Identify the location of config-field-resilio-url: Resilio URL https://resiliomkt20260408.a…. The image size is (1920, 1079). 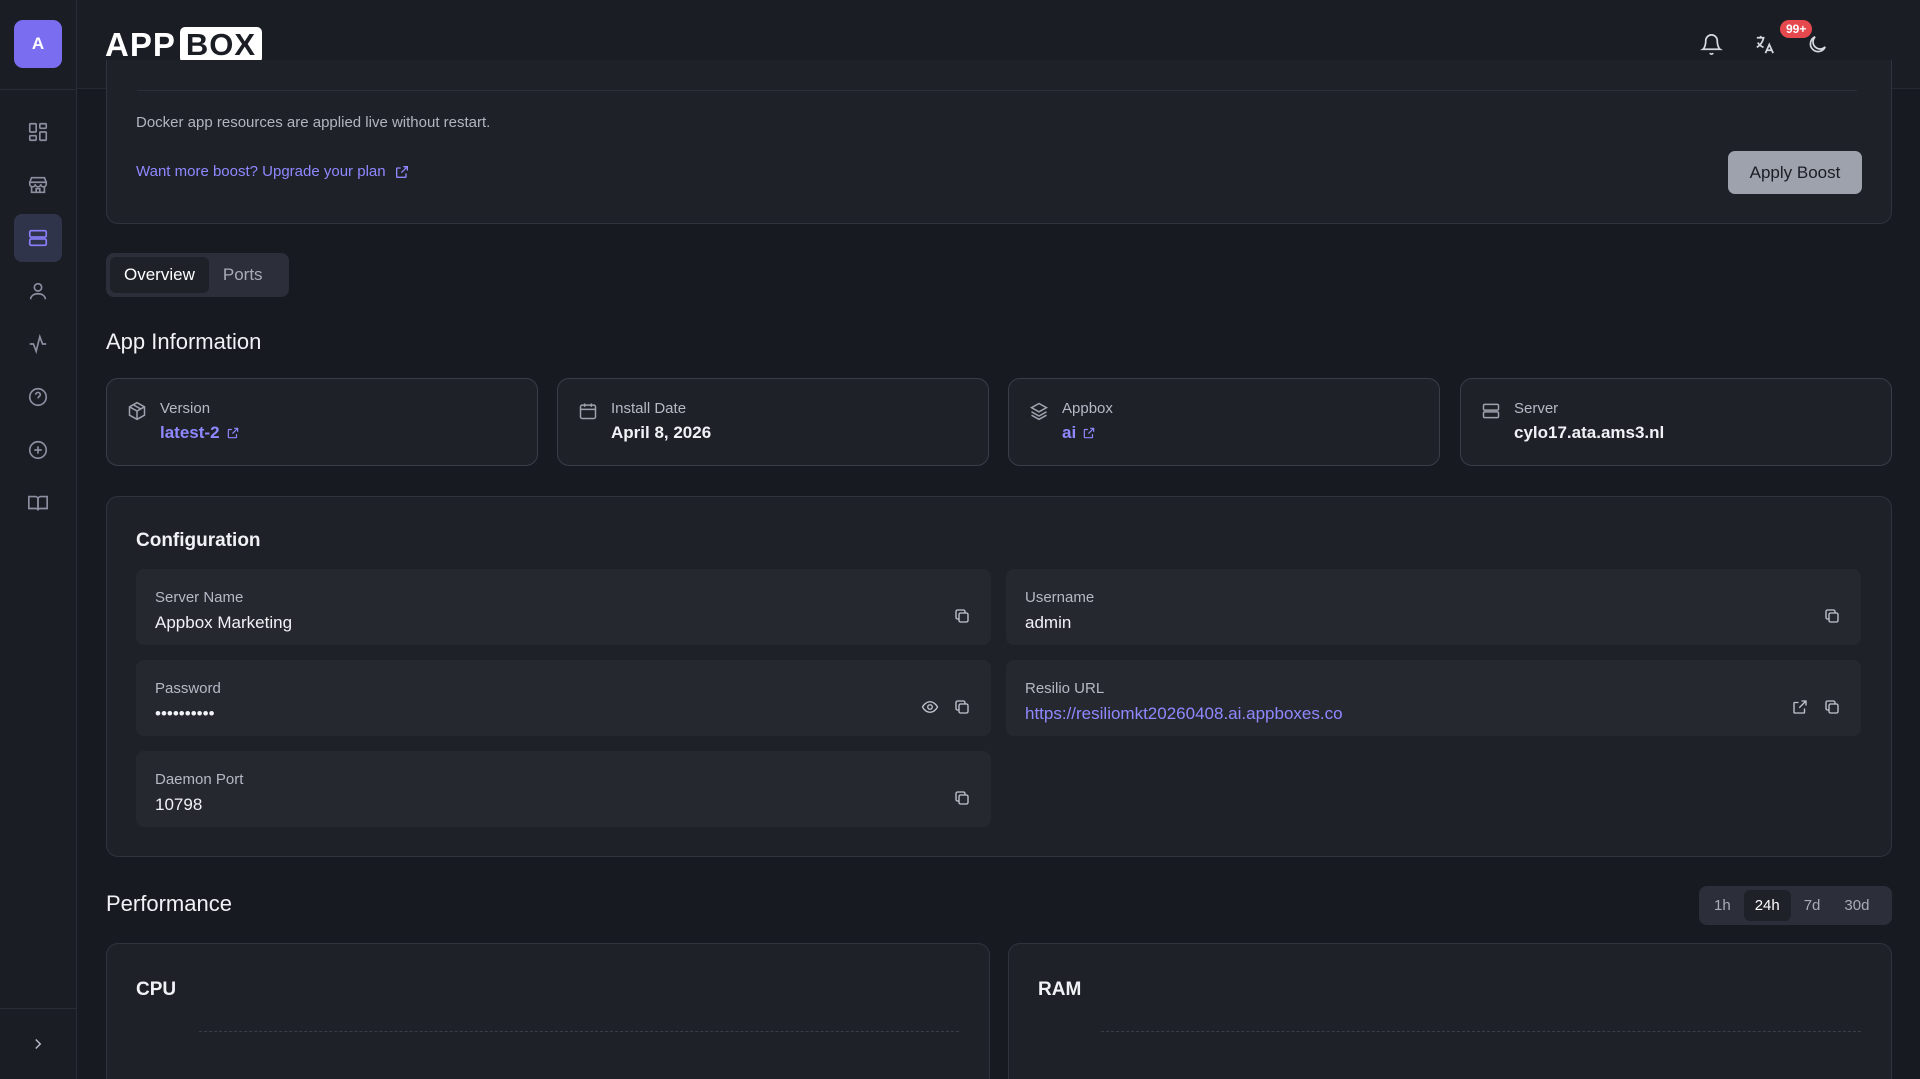
(1433, 698).